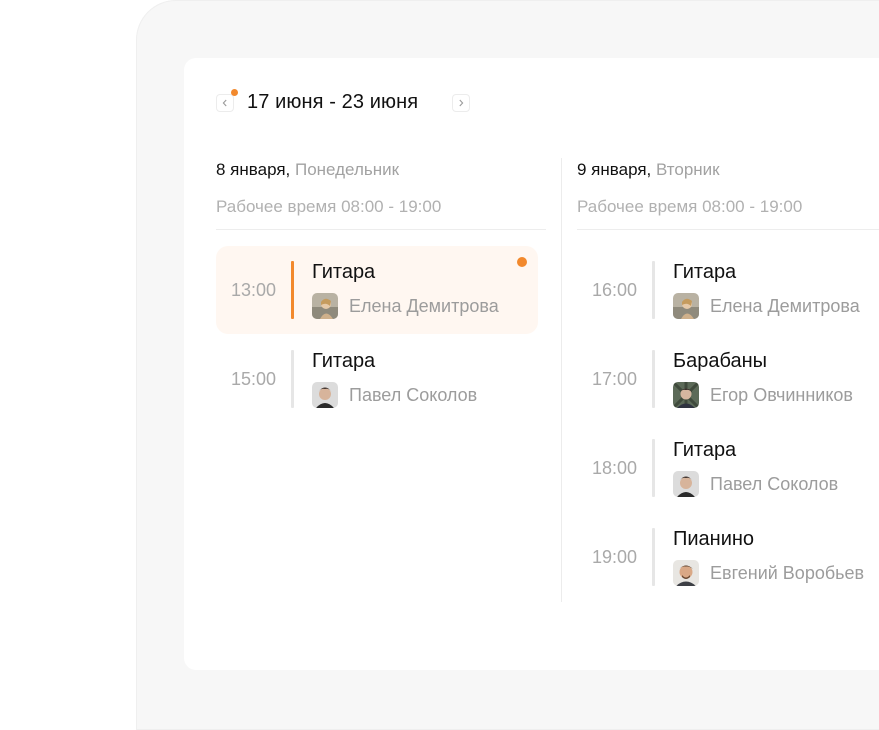  Describe the element at coordinates (720, 361) in the screenshot. I see `lesson-subject: Барабаны` at that location.